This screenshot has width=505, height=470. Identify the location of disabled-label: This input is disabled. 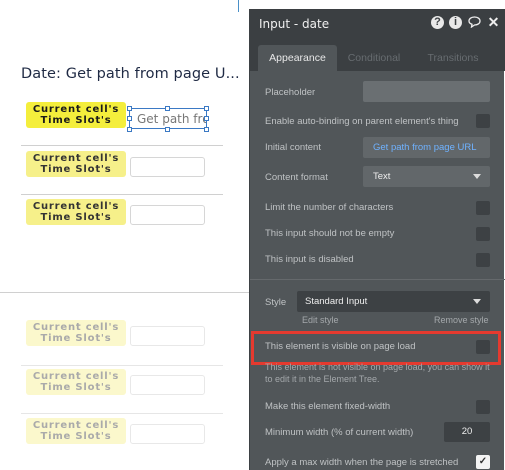
(309, 259).